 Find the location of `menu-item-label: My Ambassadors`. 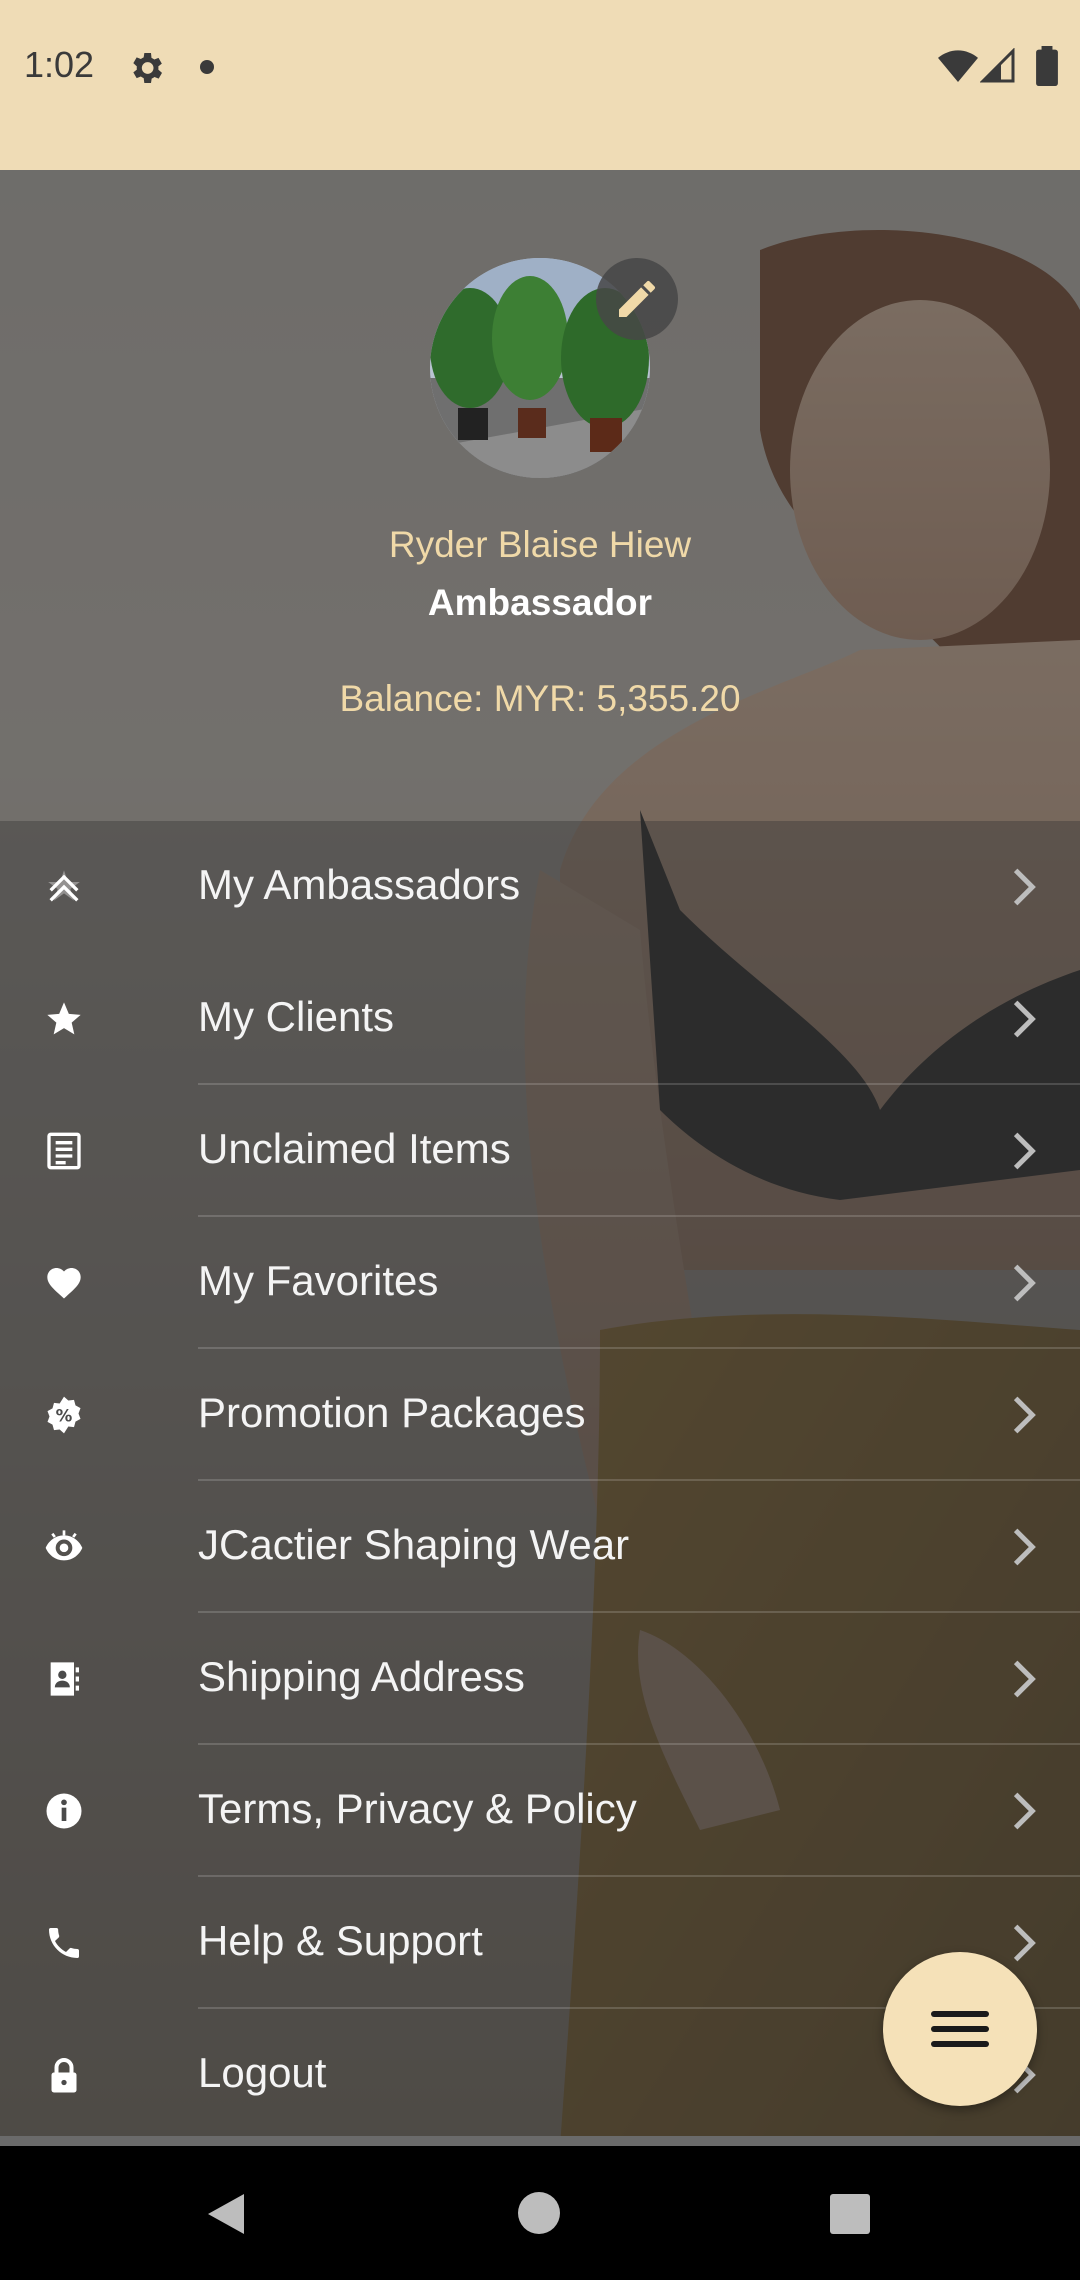

menu-item-label: My Ambassadors is located at coordinates (359, 884).